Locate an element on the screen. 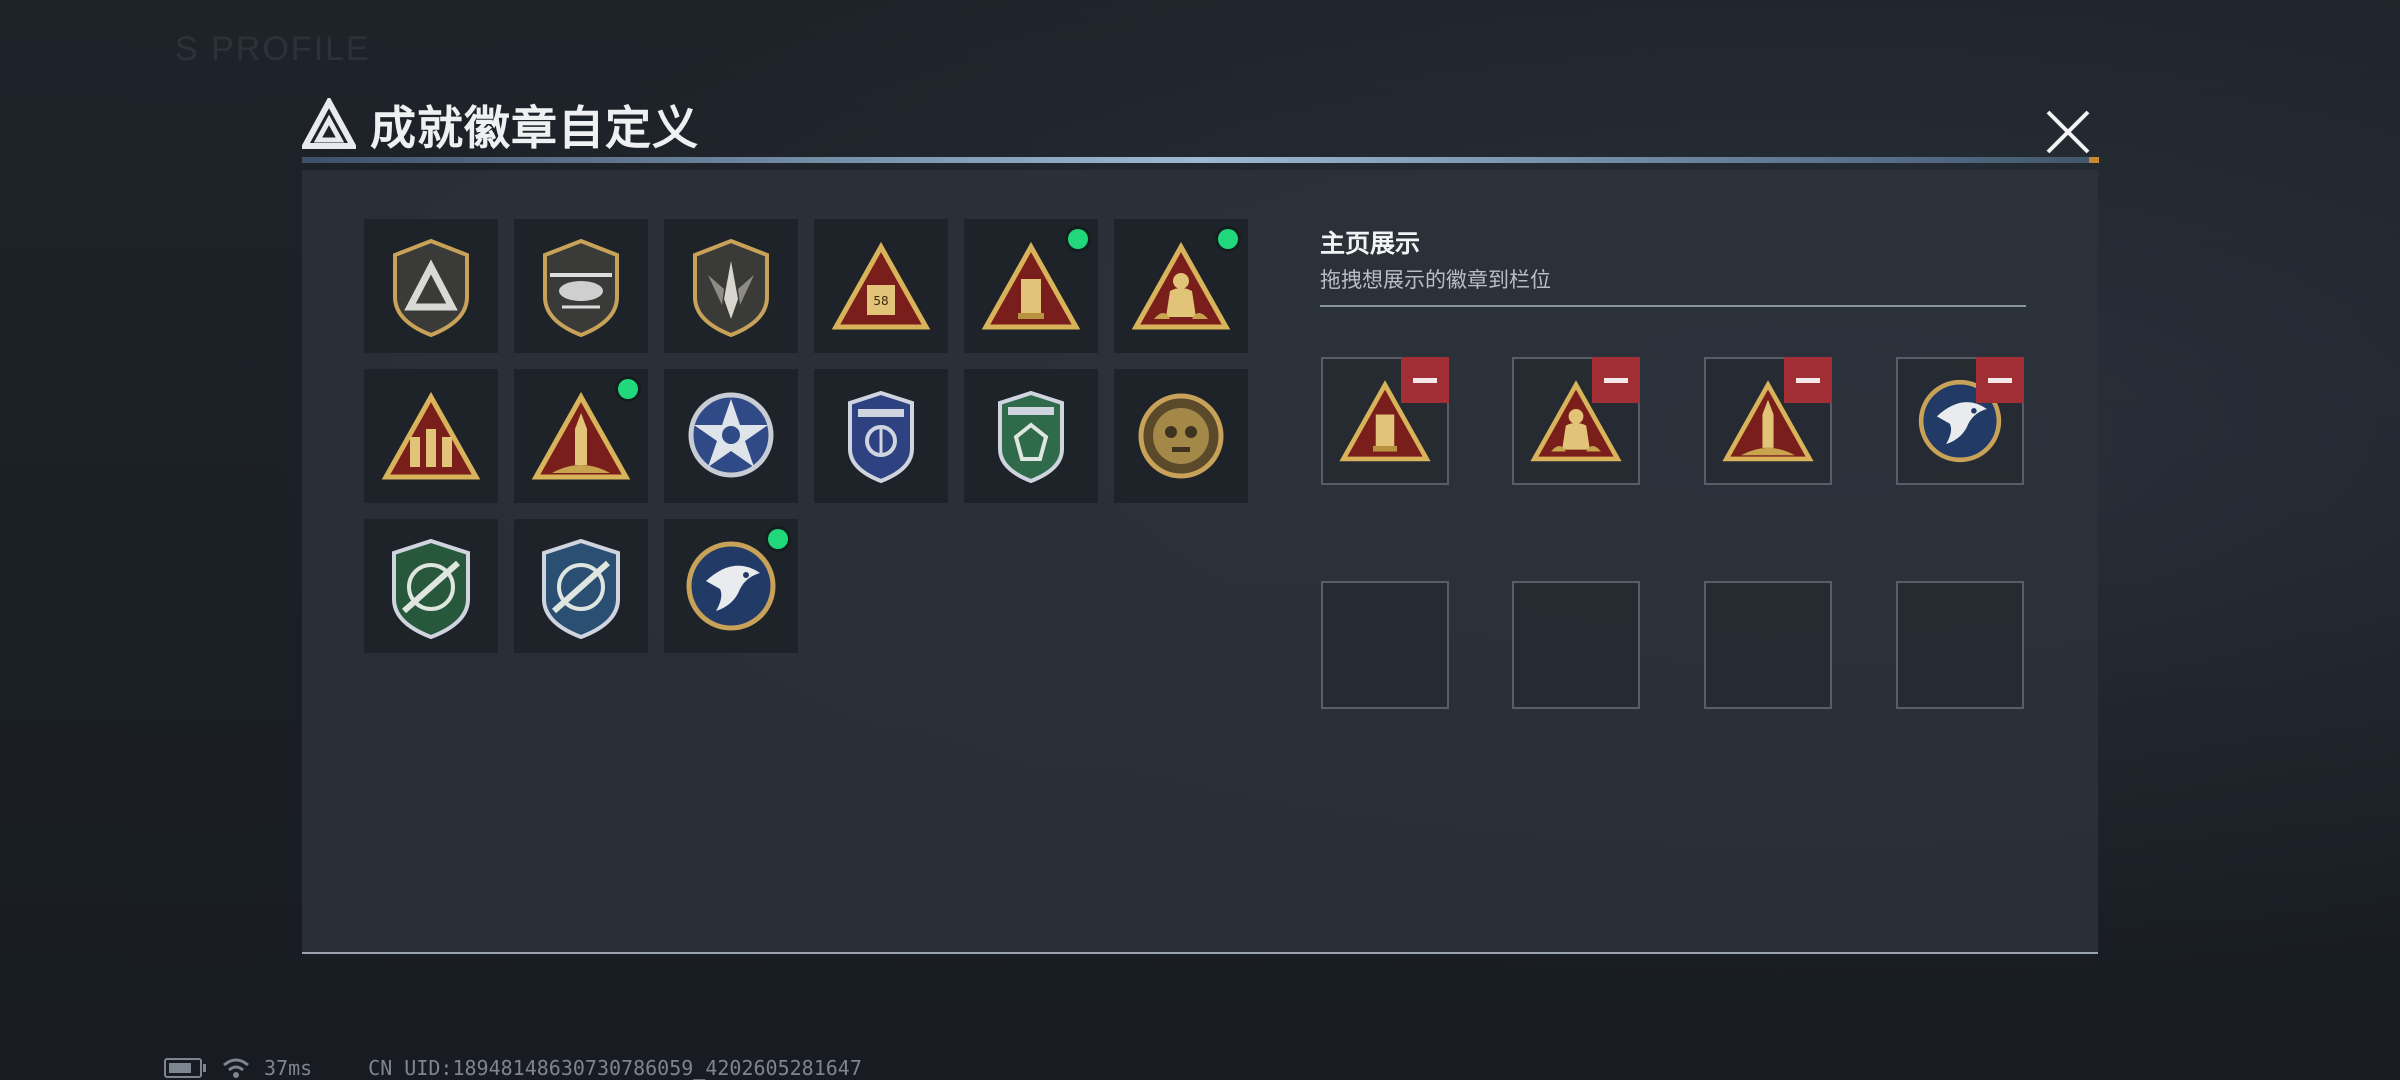  green-crosshair-shield-badge-icon is located at coordinates (431, 589).